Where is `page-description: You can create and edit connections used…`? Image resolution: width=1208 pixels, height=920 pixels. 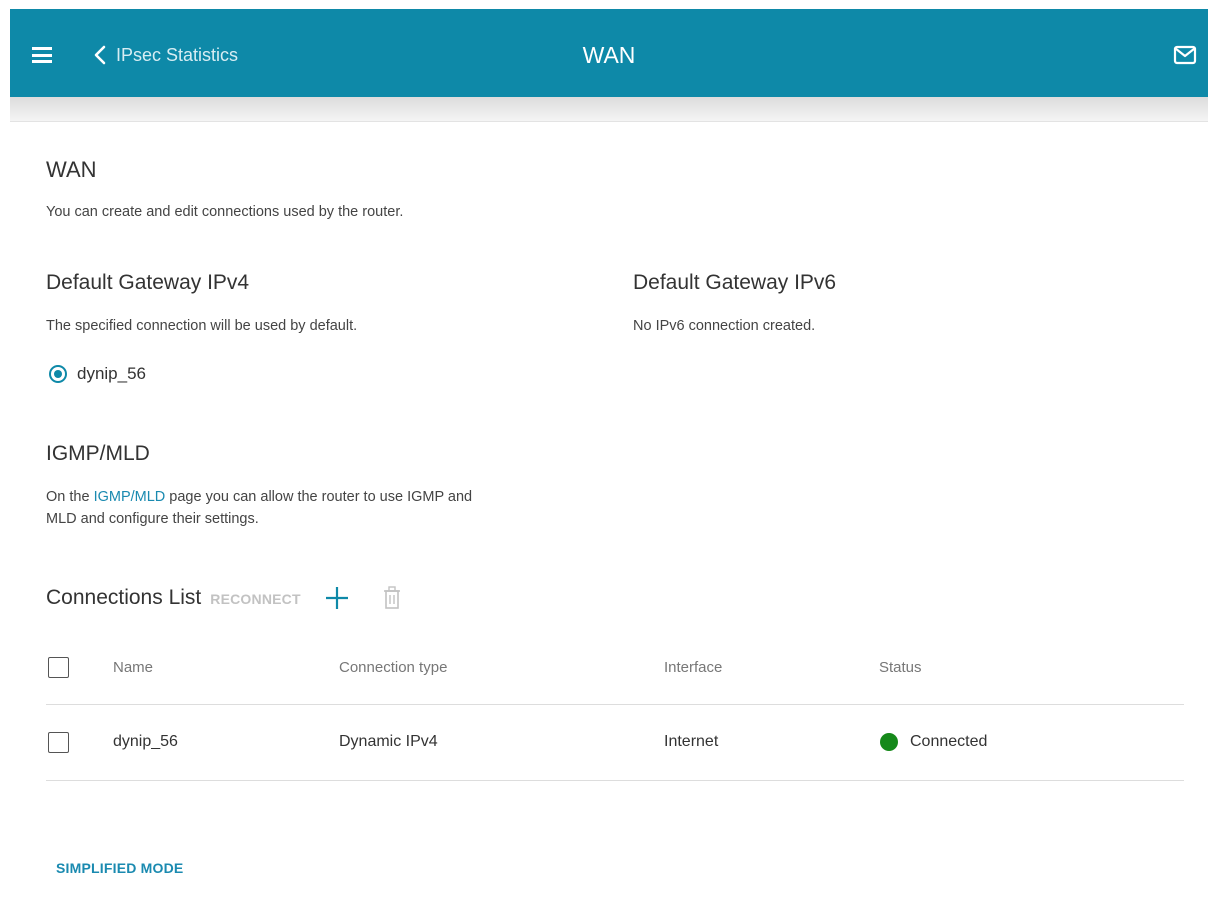
page-description: You can create and edit connections used… is located at coordinates (225, 212).